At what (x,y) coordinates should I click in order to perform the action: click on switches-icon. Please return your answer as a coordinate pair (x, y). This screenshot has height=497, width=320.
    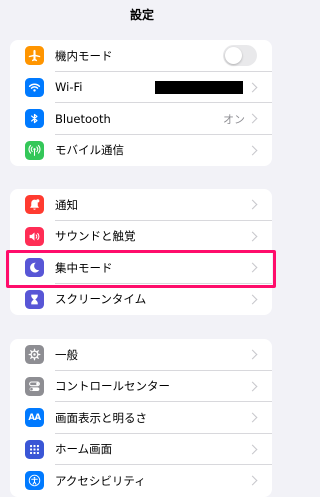
    Looking at the image, I should click on (34, 386).